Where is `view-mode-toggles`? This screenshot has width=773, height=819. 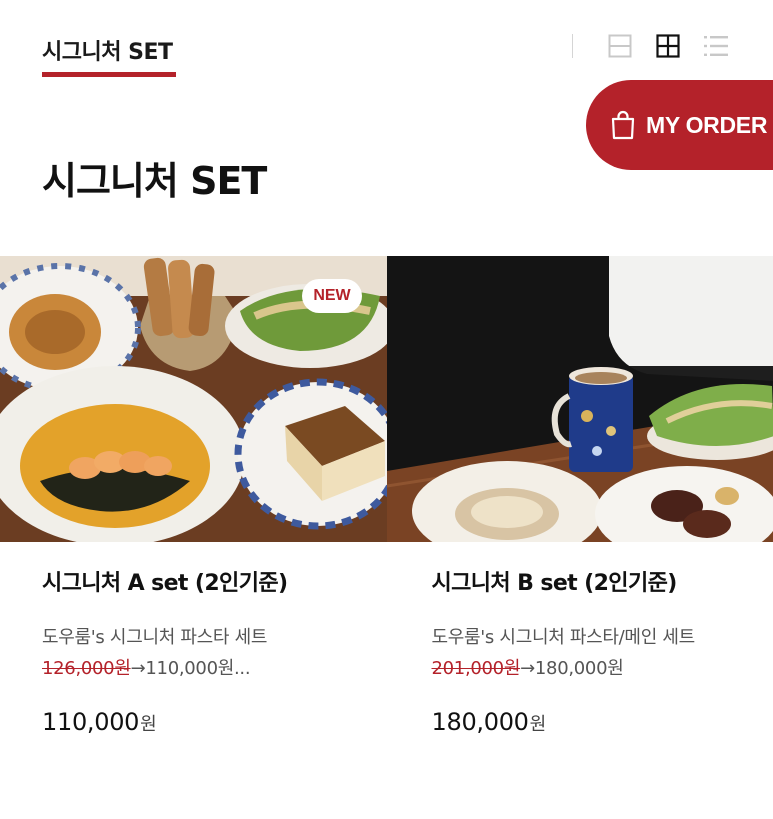 view-mode-toggles is located at coordinates (650, 46).